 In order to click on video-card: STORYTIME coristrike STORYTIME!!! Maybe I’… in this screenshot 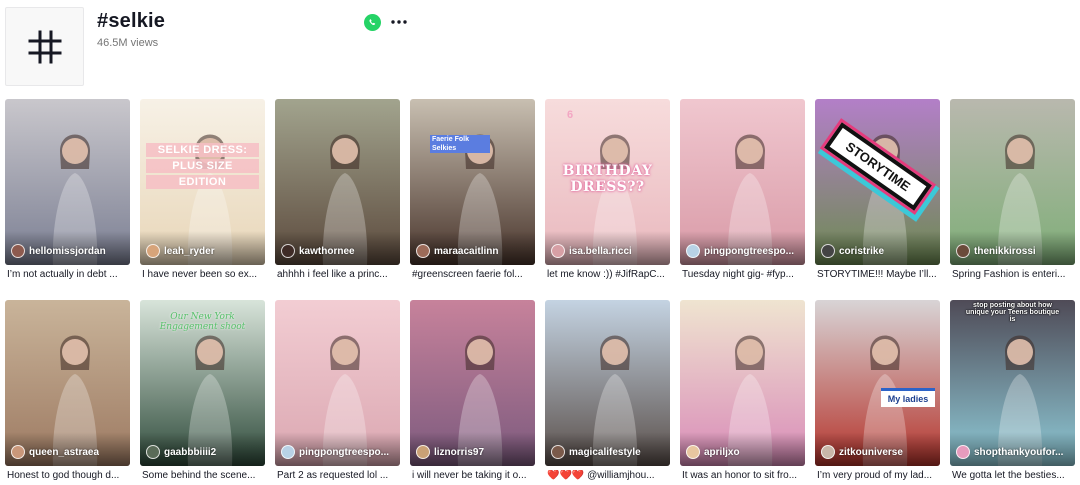, I will do `click(877, 194)`.